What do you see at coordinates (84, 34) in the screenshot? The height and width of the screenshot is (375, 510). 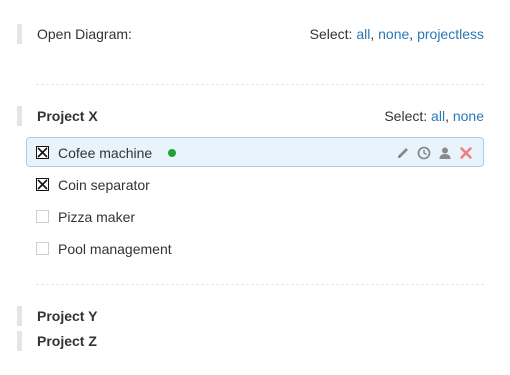 I see `open-diagram-title: Open Diagram:` at bounding box center [84, 34].